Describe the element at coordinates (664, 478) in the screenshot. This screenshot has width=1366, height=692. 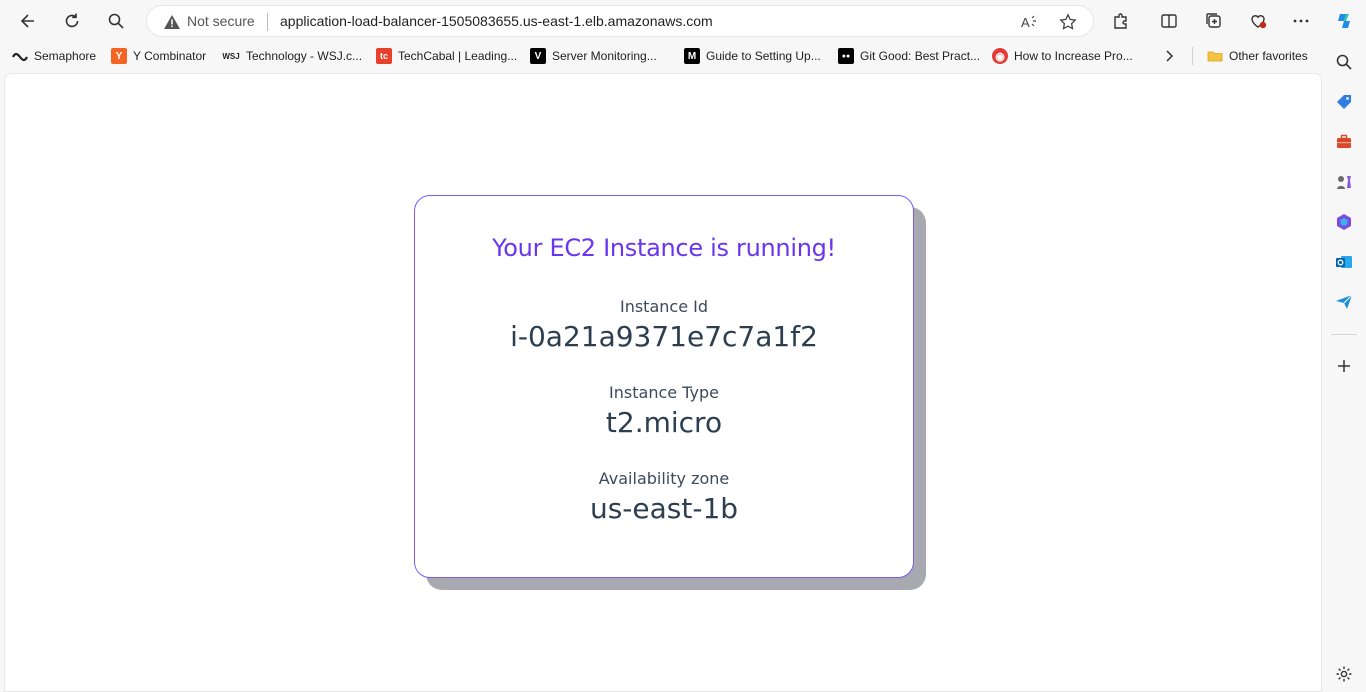
I see `availability-zone-label: Availability zone` at that location.